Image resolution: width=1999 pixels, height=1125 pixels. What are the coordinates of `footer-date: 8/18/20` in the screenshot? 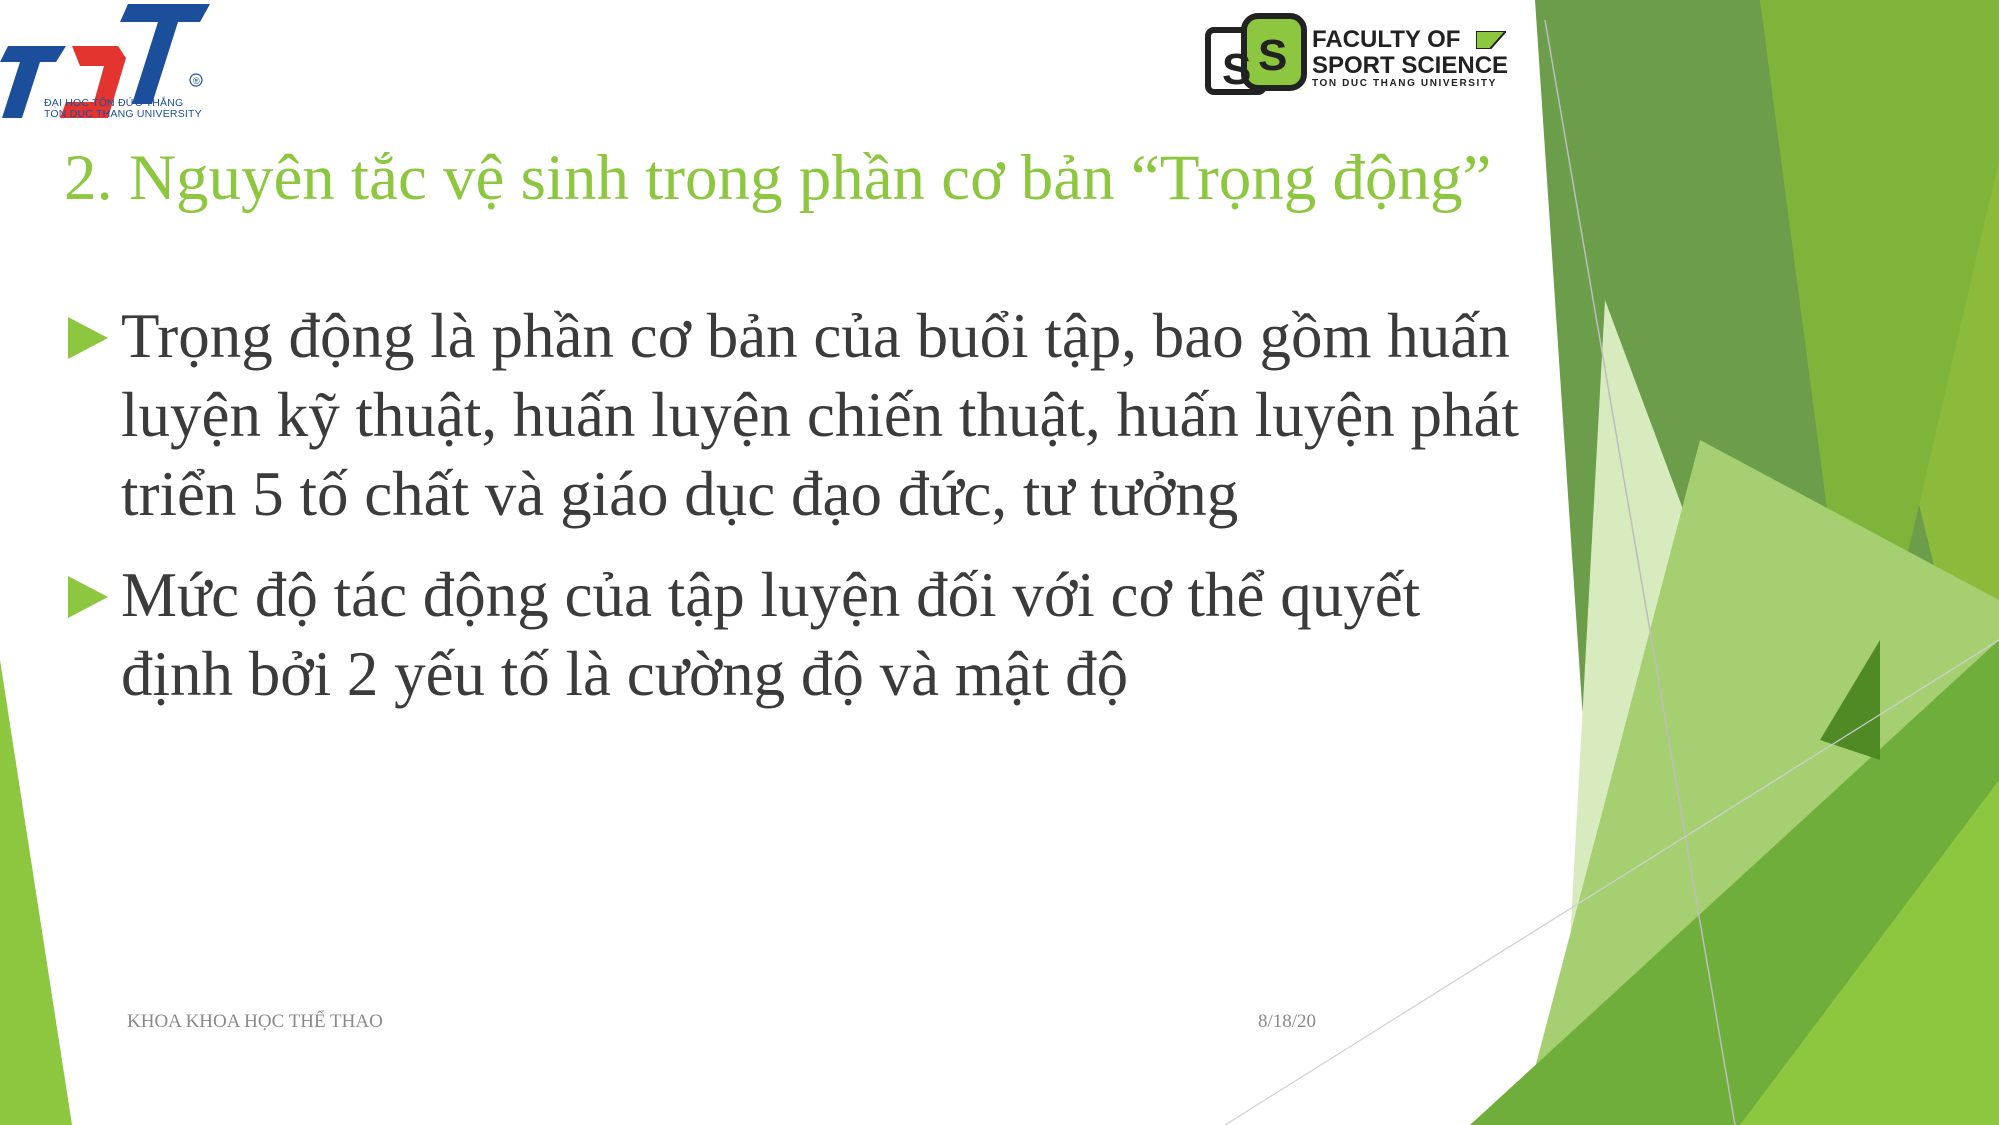 It's located at (1287, 1021).